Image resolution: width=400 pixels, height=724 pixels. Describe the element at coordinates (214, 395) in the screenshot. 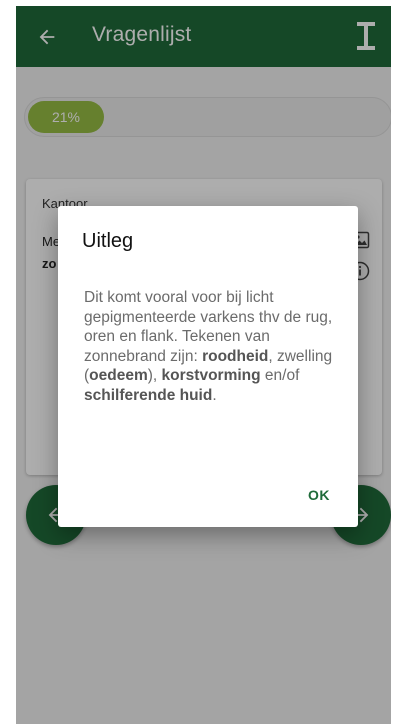

I see `dialog-text: .` at that location.